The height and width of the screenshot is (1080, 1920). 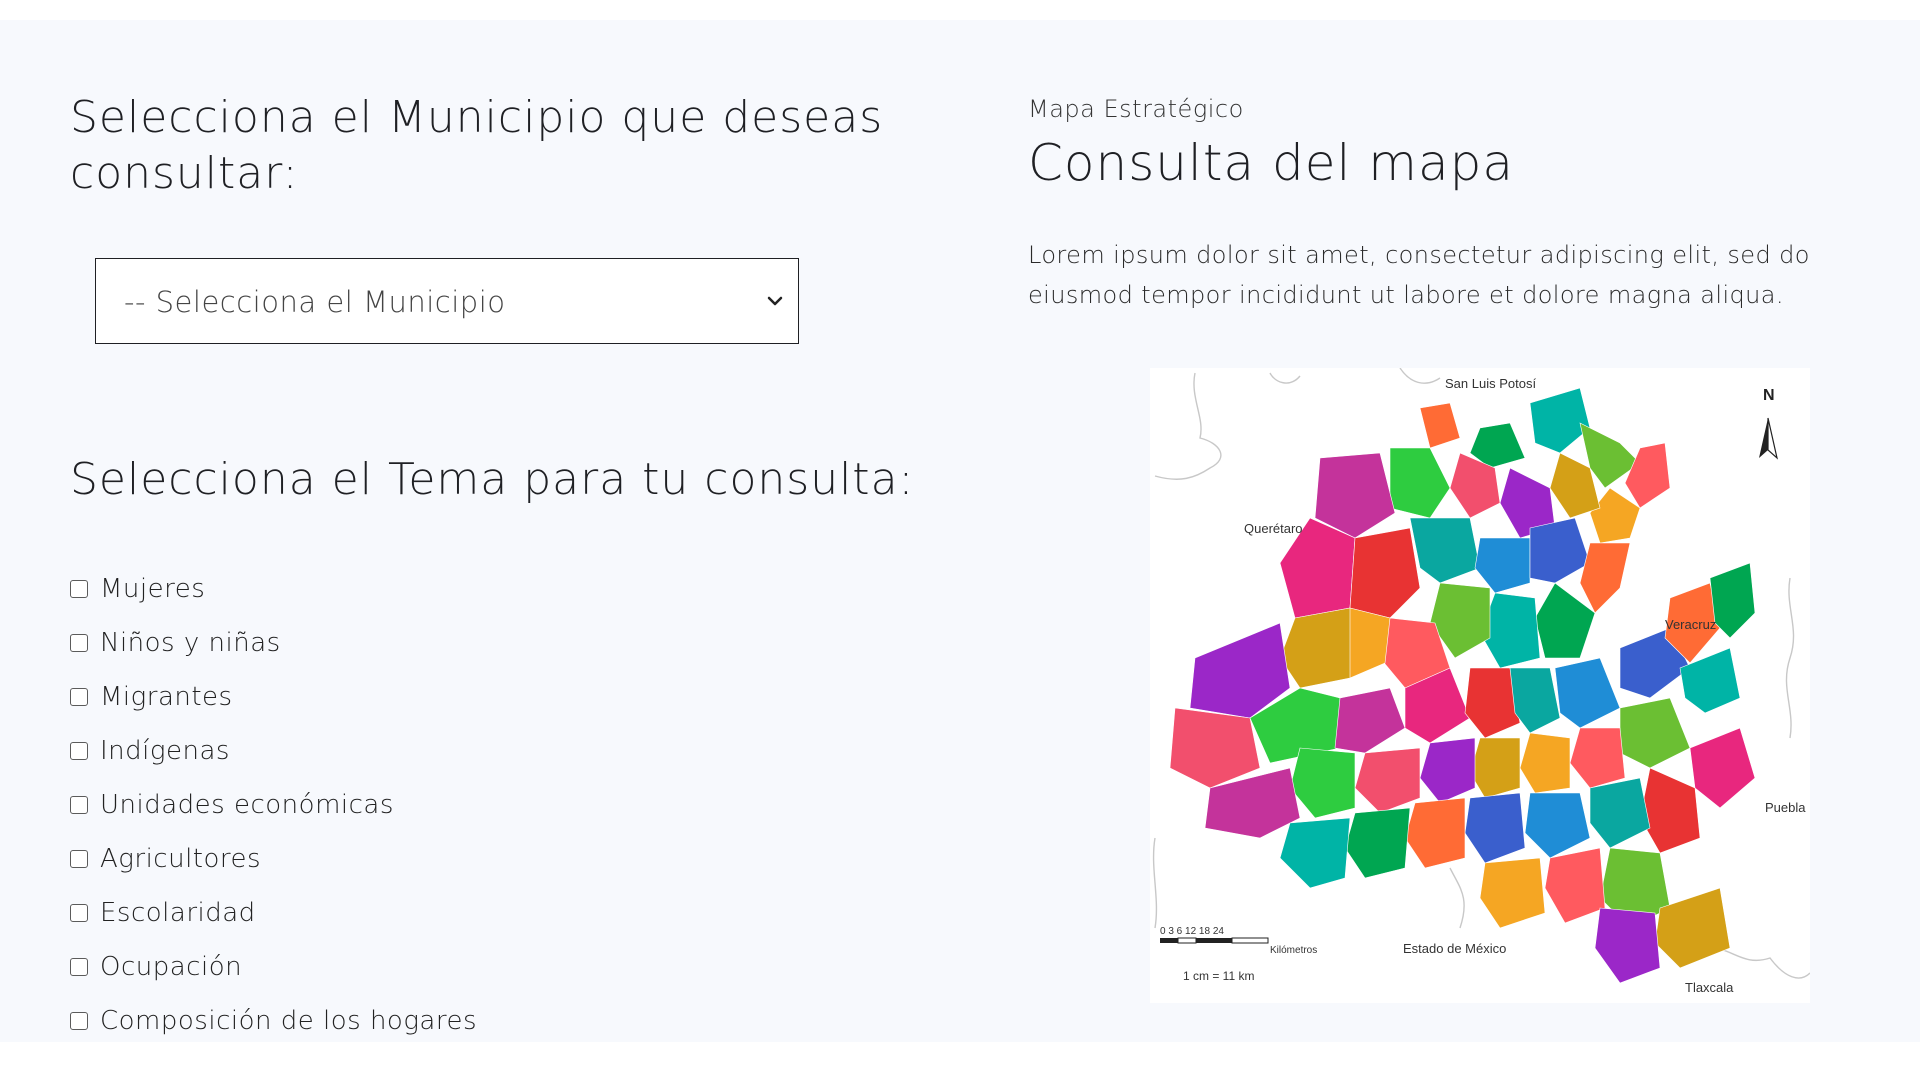 I want to click on top-band, so click(x=960, y=10).